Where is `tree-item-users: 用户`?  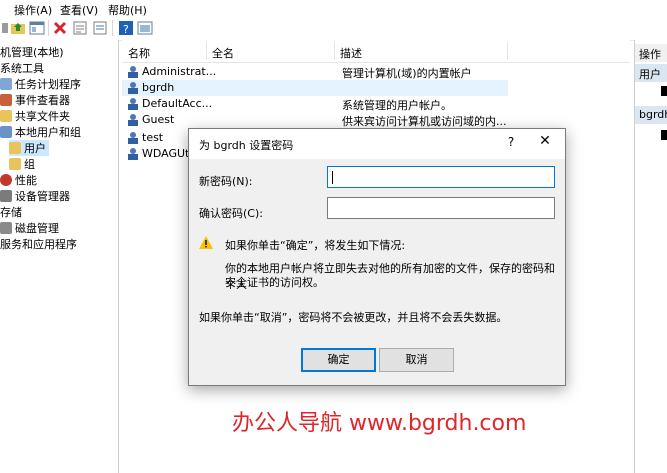 tree-item-users: 用户 is located at coordinates (29, 148).